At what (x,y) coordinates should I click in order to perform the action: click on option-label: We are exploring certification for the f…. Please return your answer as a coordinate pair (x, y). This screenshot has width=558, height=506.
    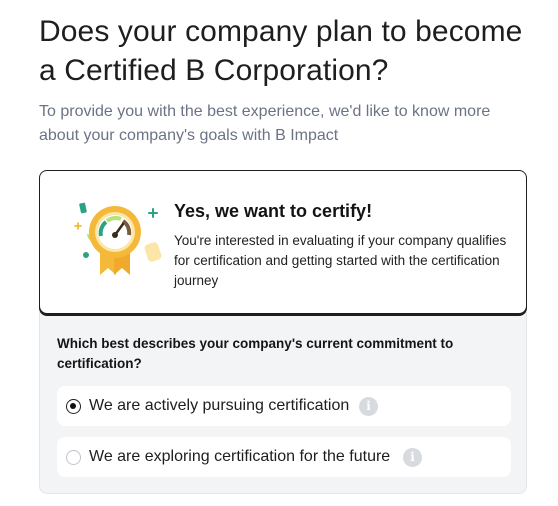
    Looking at the image, I should click on (240, 456).